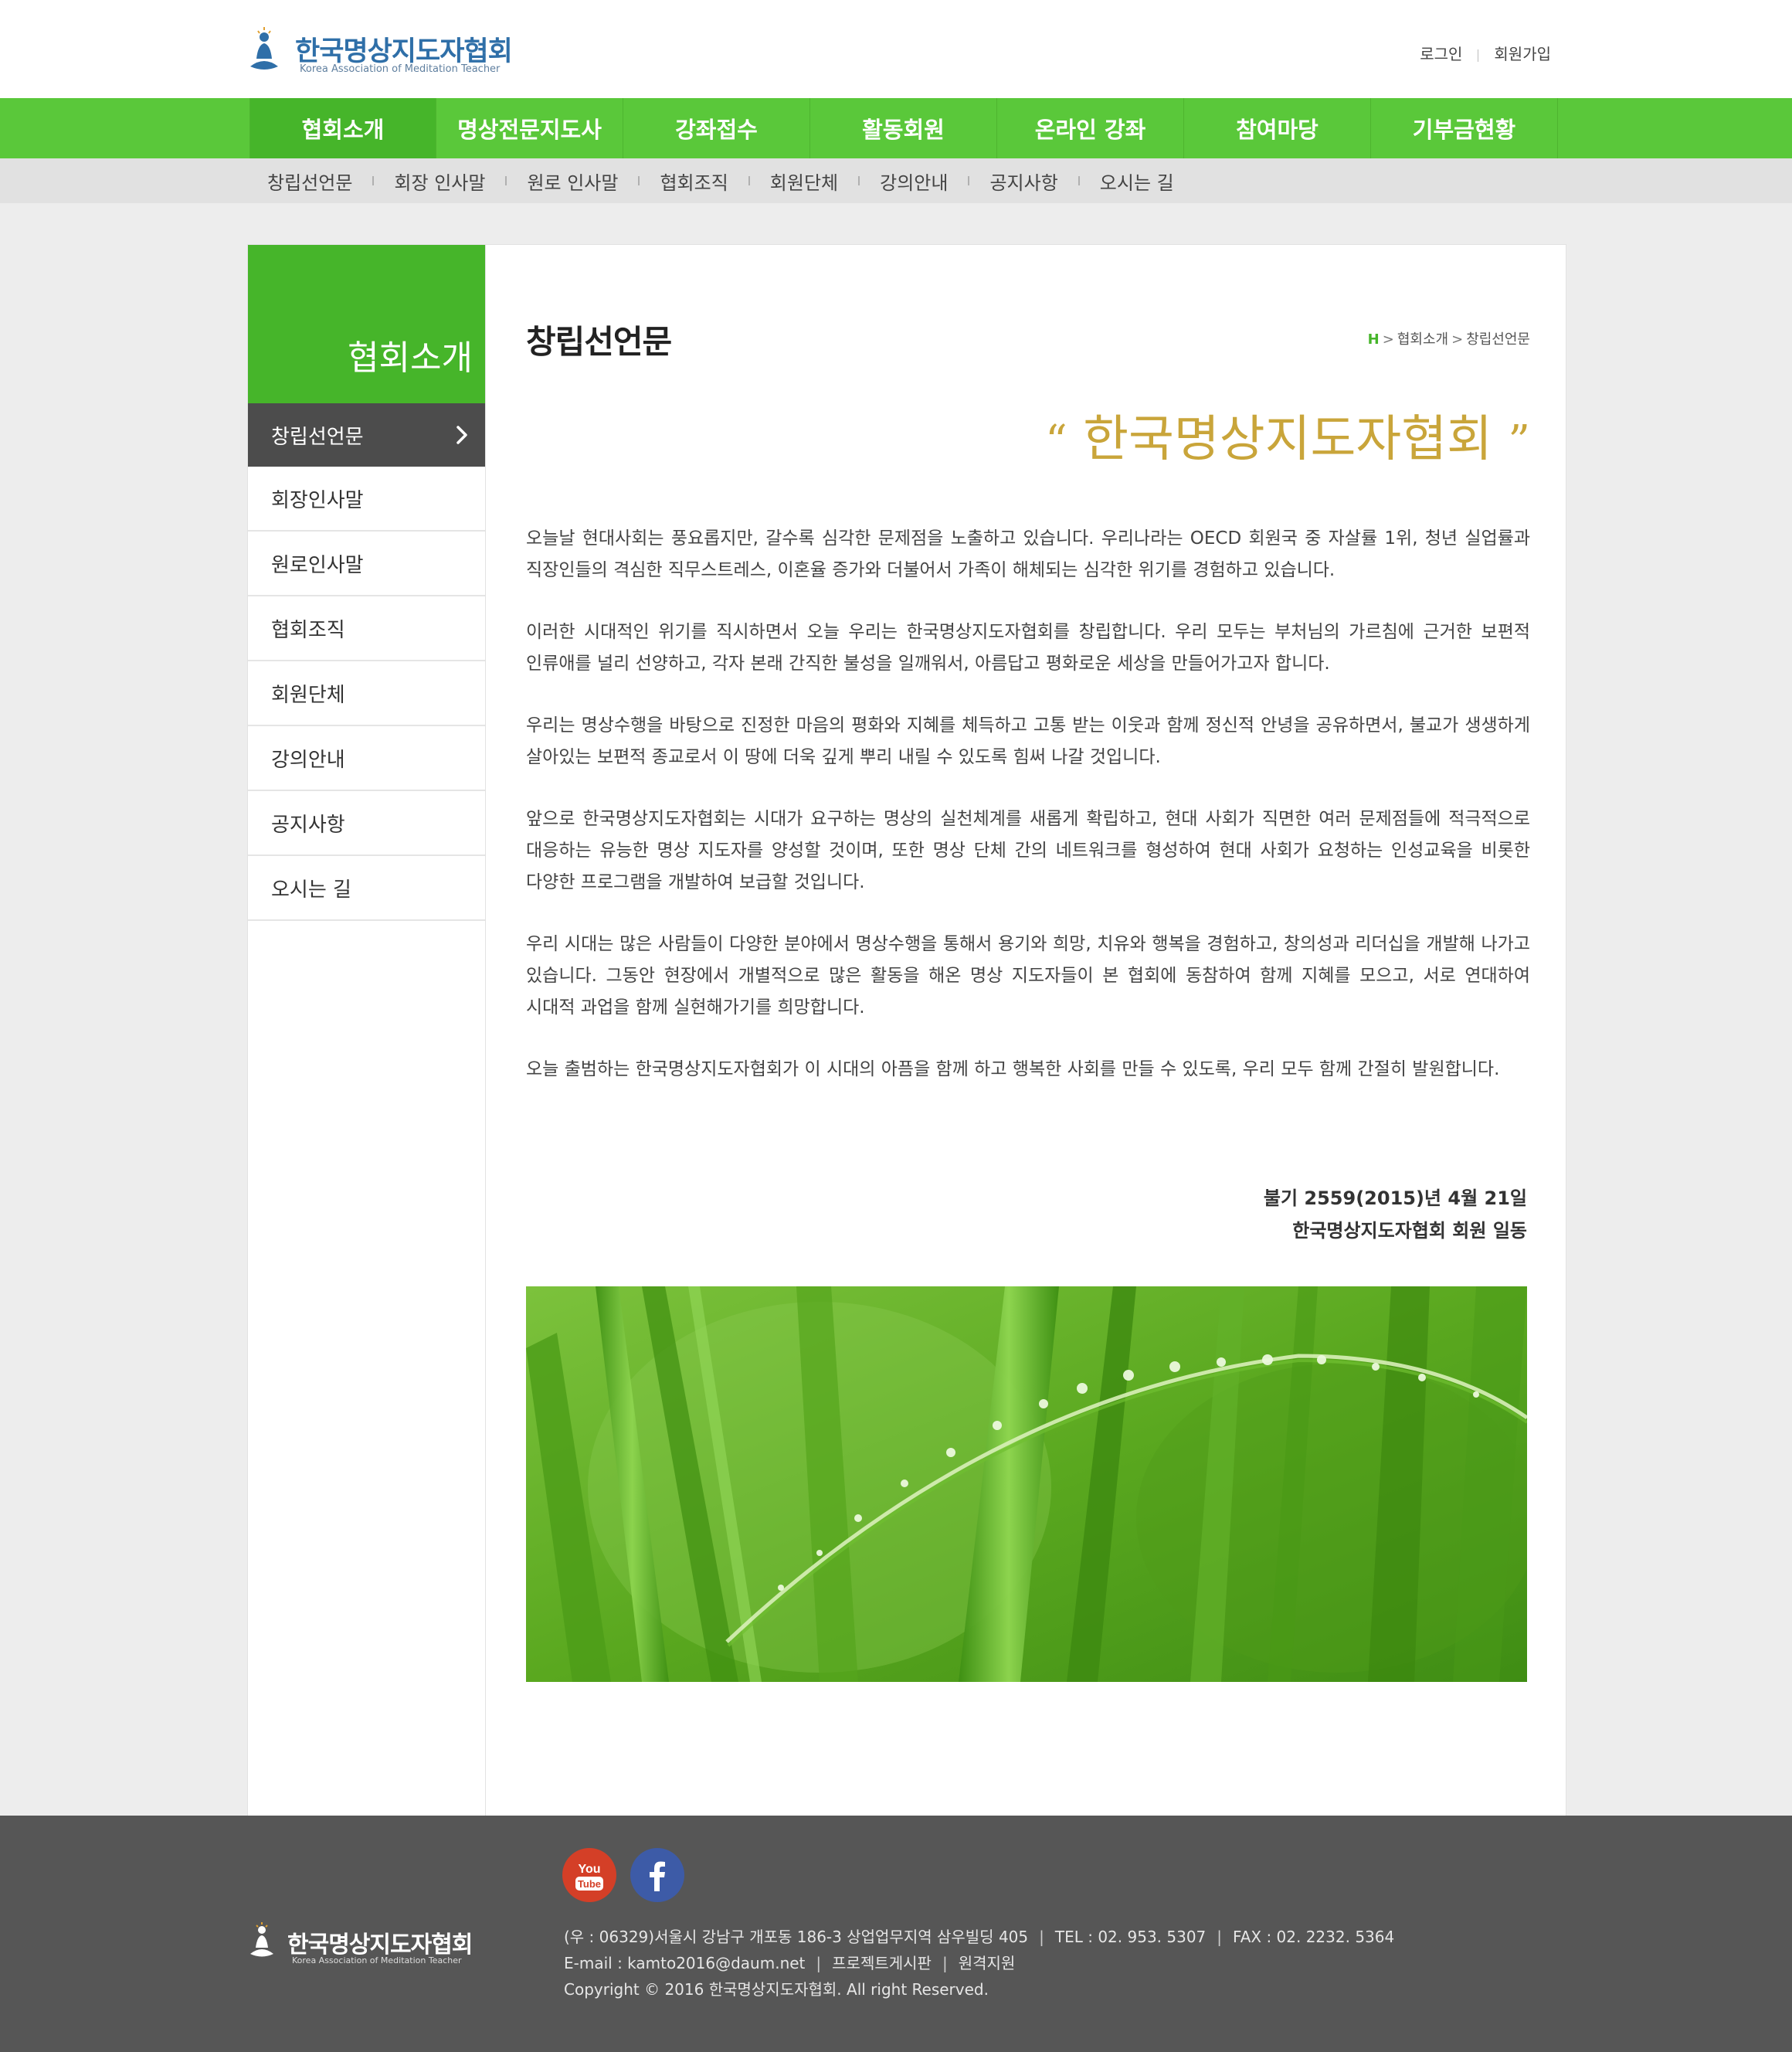  I want to click on subnav-item-member-groups: 회원단체, so click(804, 181).